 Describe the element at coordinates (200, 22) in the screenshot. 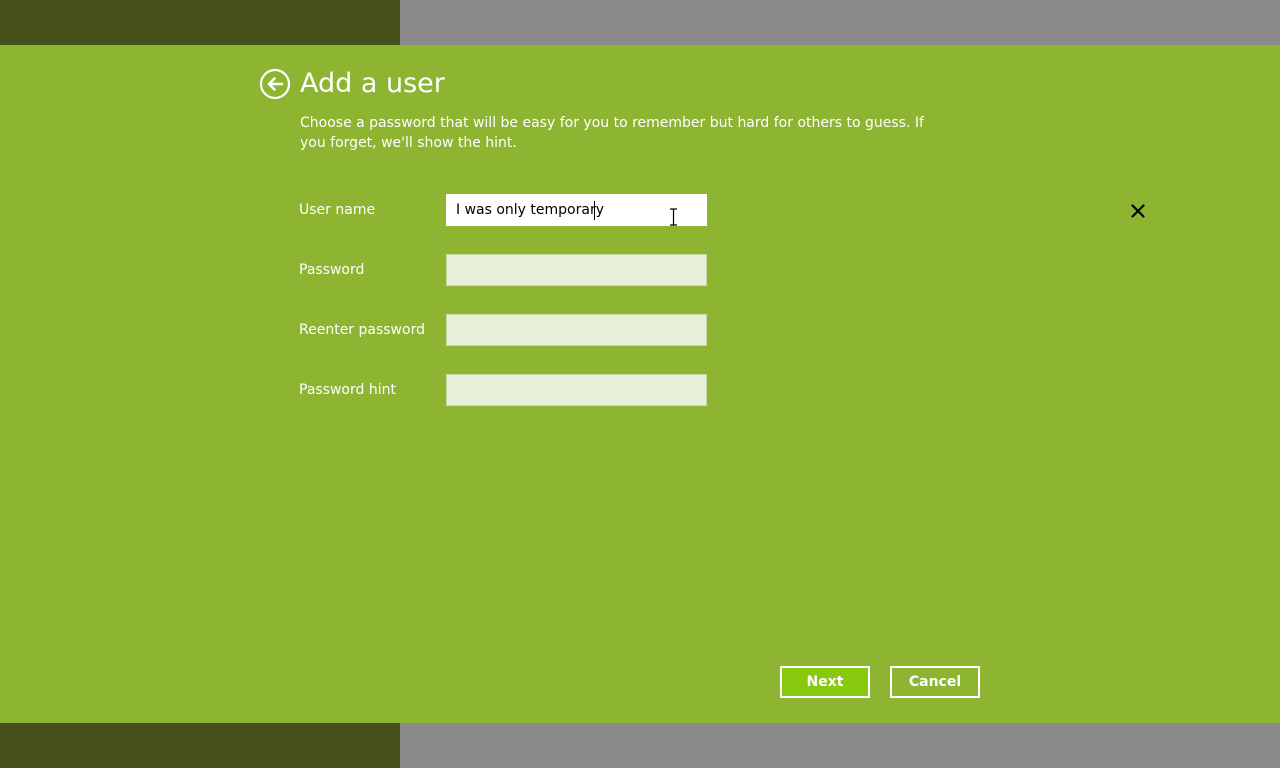

I see `top-band-dark` at that location.